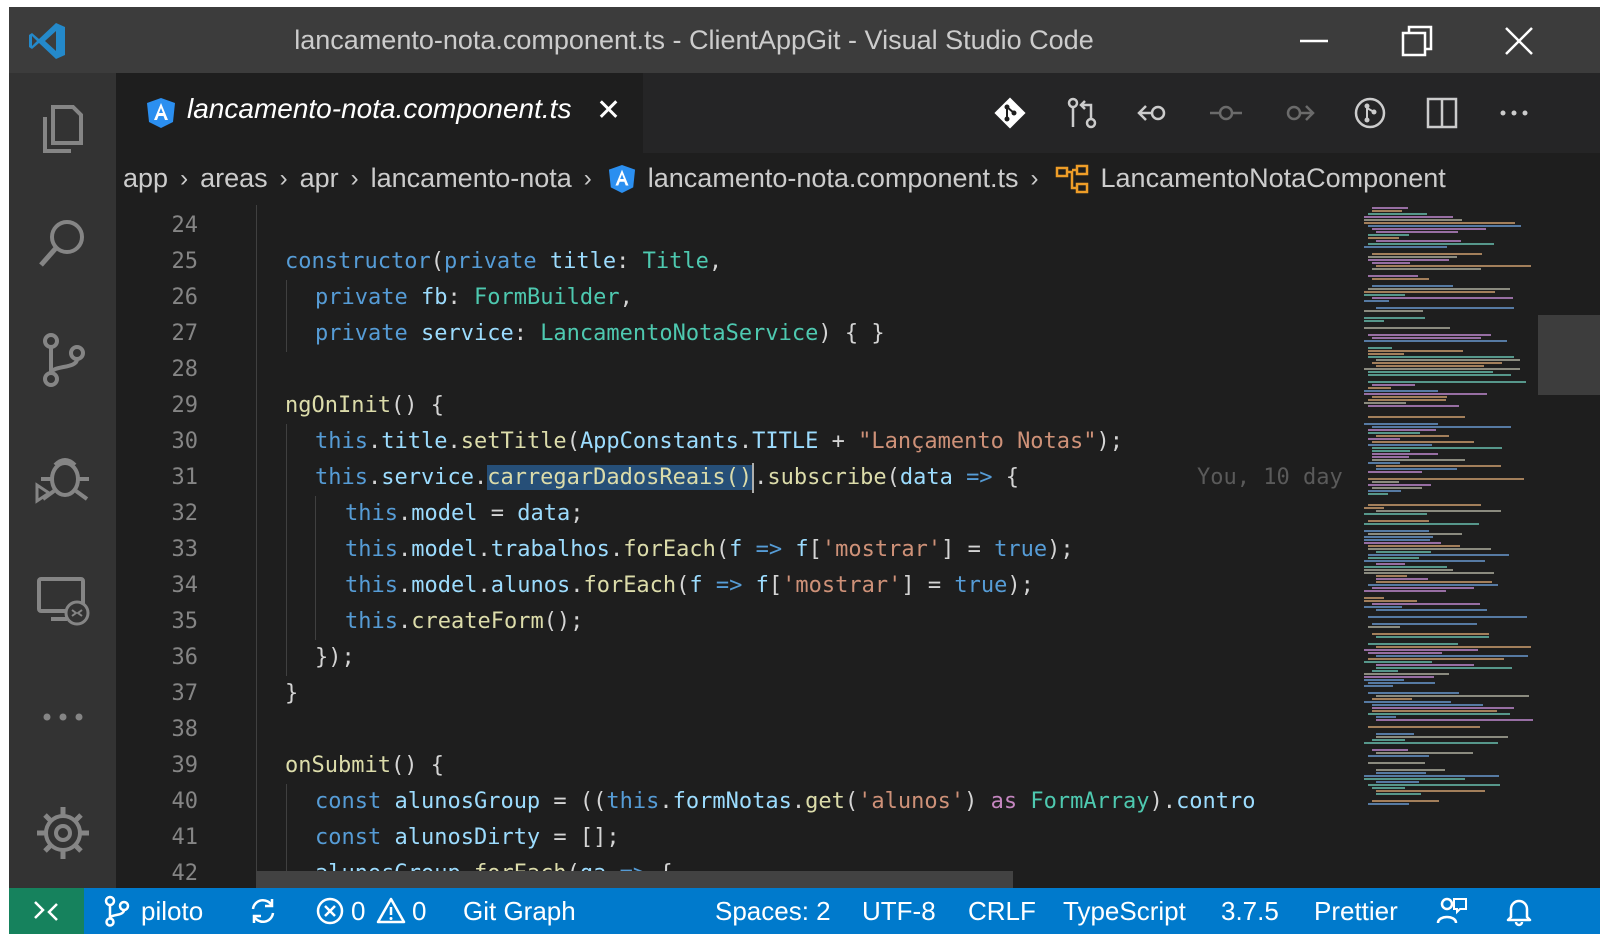 The width and height of the screenshot is (1600, 952). I want to click on error-count: 0, so click(358, 911).